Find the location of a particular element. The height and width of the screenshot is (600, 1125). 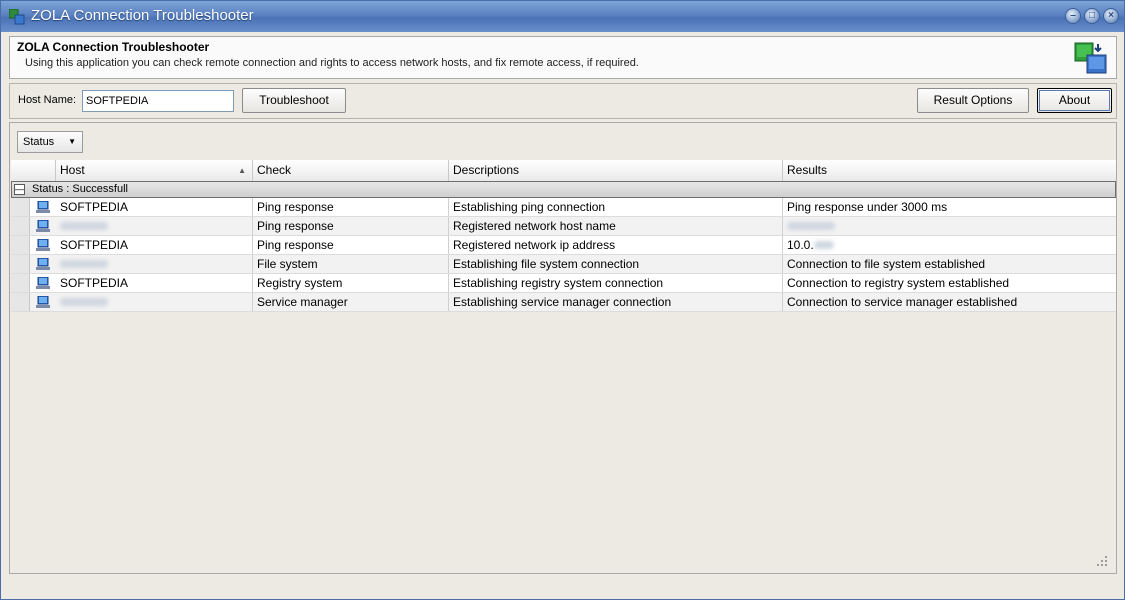

cell-description-text: Establishing ping connection is located at coordinates (529, 207).